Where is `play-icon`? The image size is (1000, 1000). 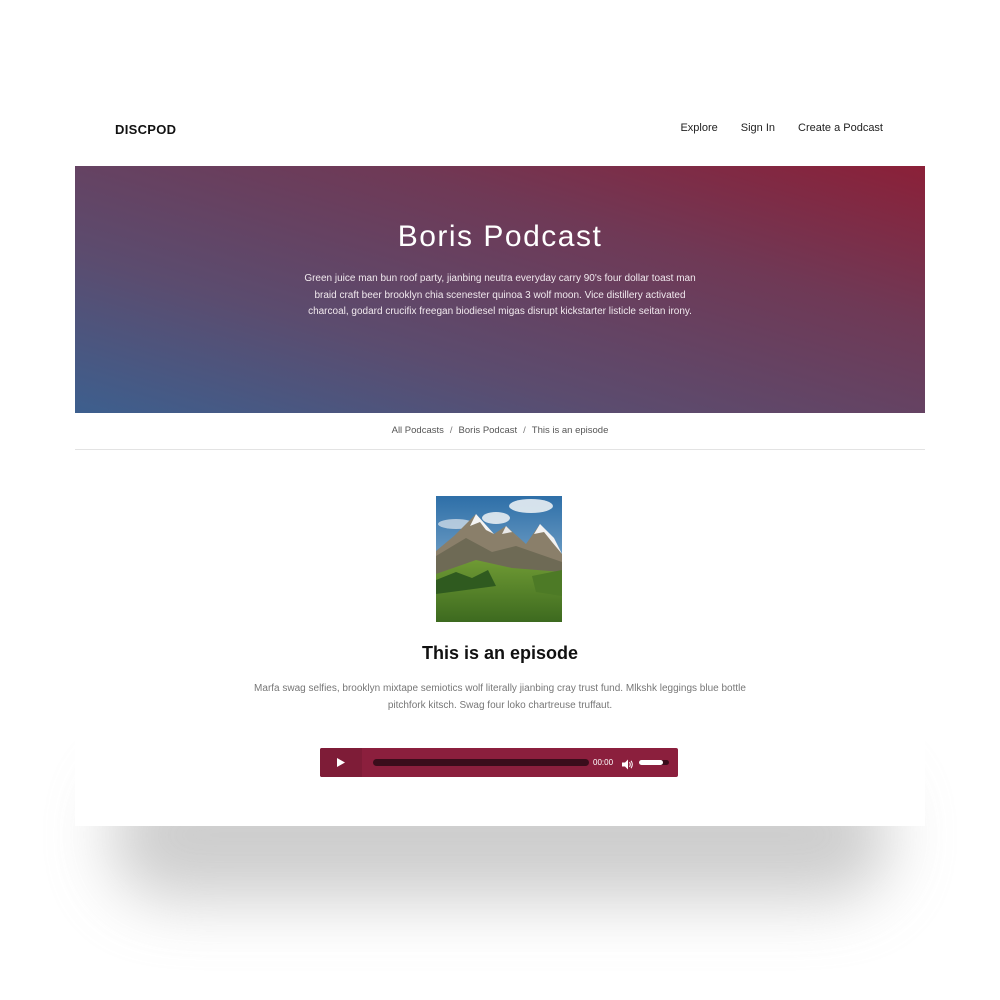
play-icon is located at coordinates (341, 762).